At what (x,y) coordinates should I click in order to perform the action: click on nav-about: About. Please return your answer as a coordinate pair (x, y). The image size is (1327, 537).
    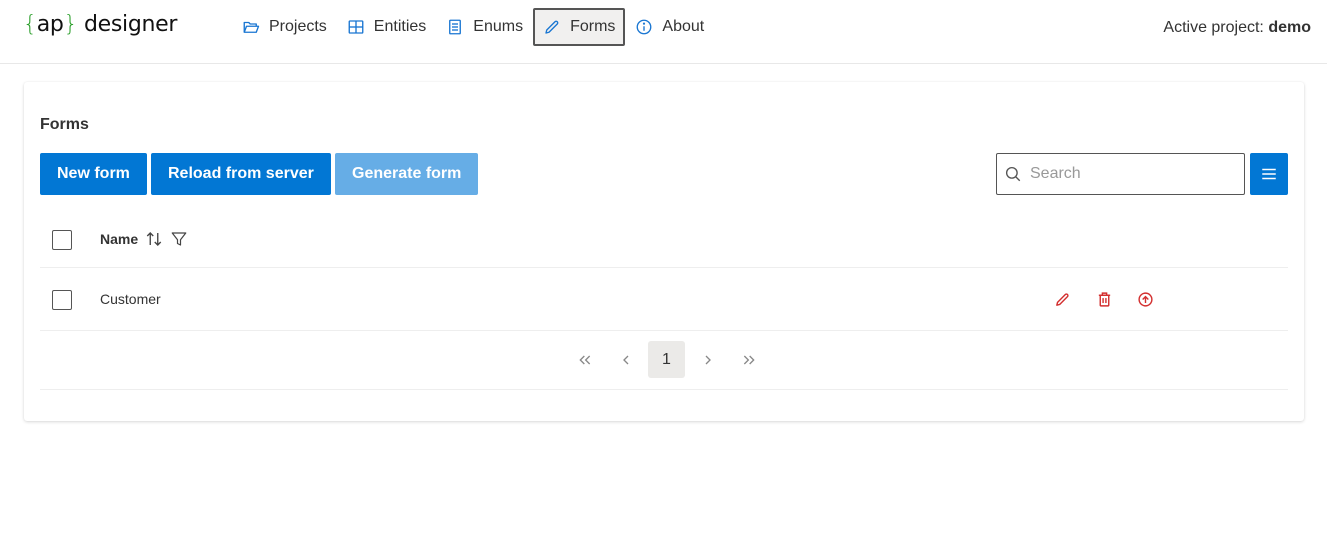
    Looking at the image, I should click on (669, 27).